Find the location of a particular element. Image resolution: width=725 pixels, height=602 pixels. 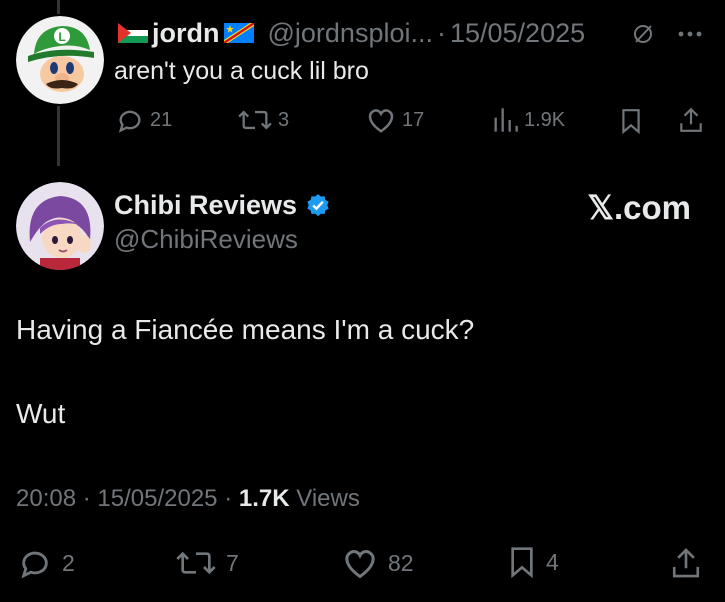

svg-text: L is located at coordinates (61, 37).